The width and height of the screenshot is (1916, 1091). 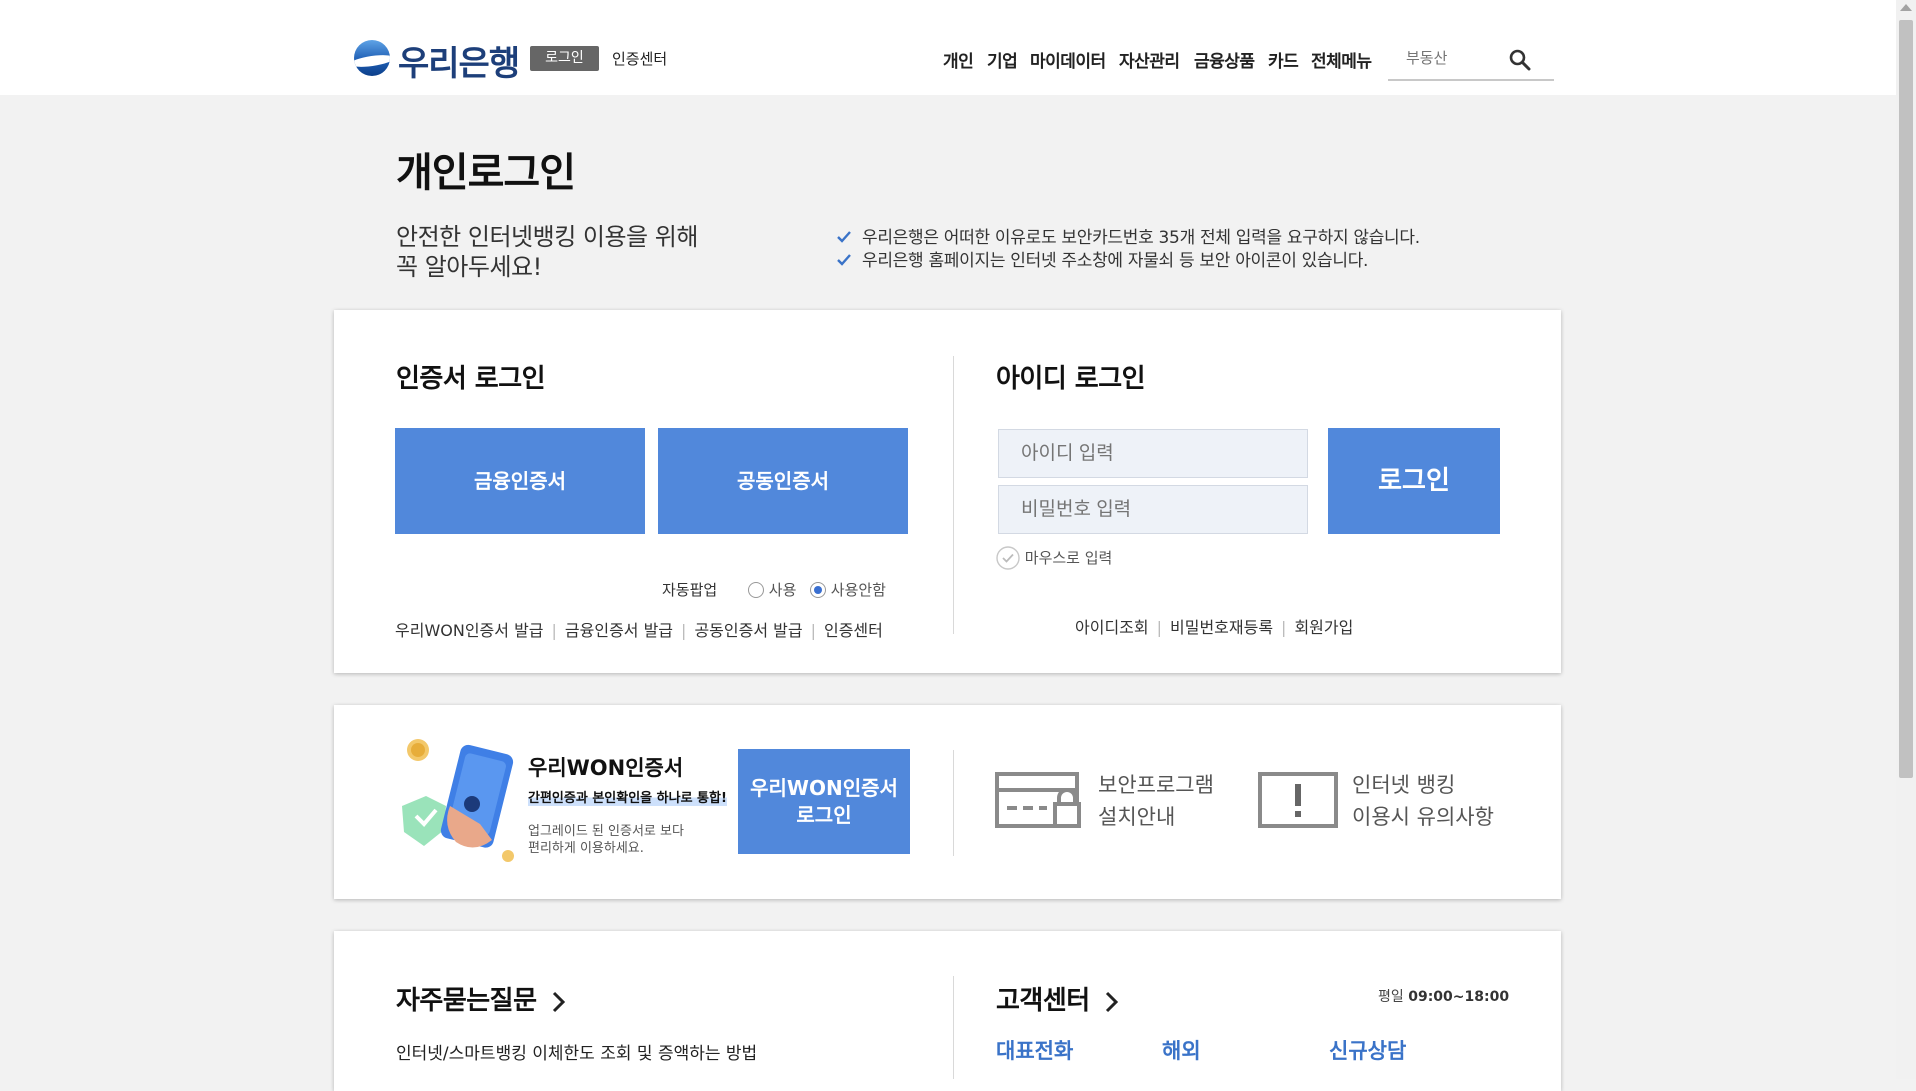 I want to click on auto-popup-label: 자동팝업, so click(x=690, y=590).